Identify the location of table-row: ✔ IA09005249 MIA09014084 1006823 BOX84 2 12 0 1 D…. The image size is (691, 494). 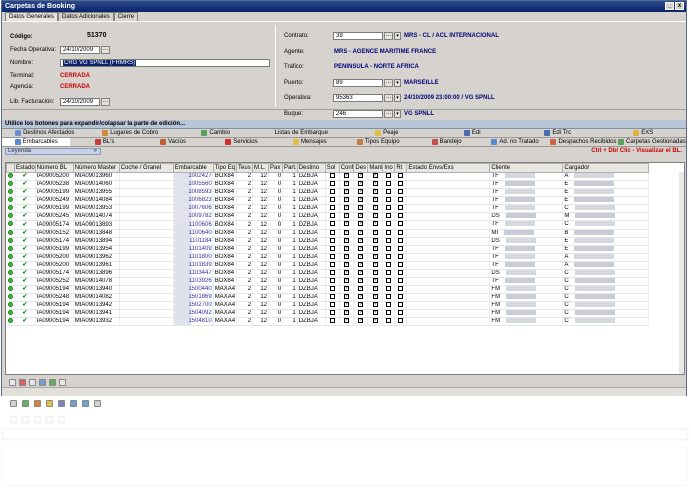
(328, 201).